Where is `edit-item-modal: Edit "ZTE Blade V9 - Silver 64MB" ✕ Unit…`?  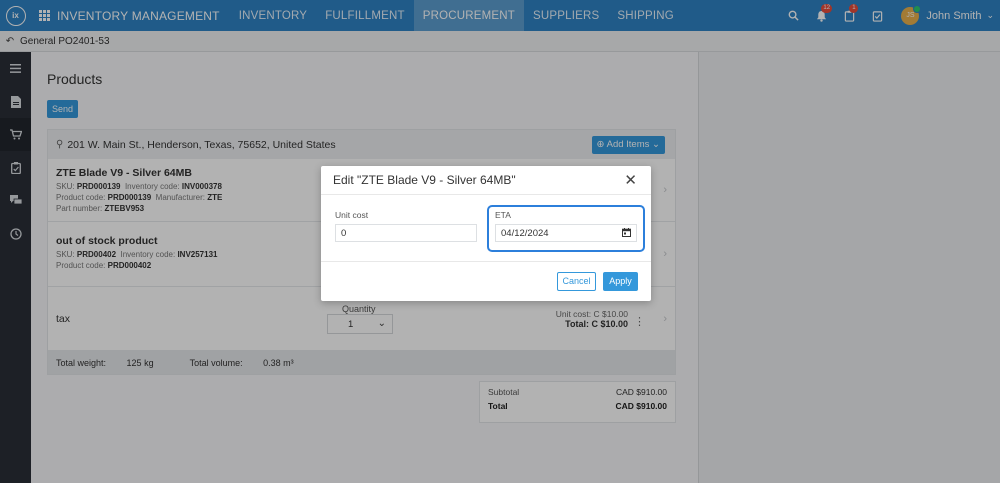 edit-item-modal: Edit "ZTE Blade V9 - Silver 64MB" ✕ Unit… is located at coordinates (486, 233).